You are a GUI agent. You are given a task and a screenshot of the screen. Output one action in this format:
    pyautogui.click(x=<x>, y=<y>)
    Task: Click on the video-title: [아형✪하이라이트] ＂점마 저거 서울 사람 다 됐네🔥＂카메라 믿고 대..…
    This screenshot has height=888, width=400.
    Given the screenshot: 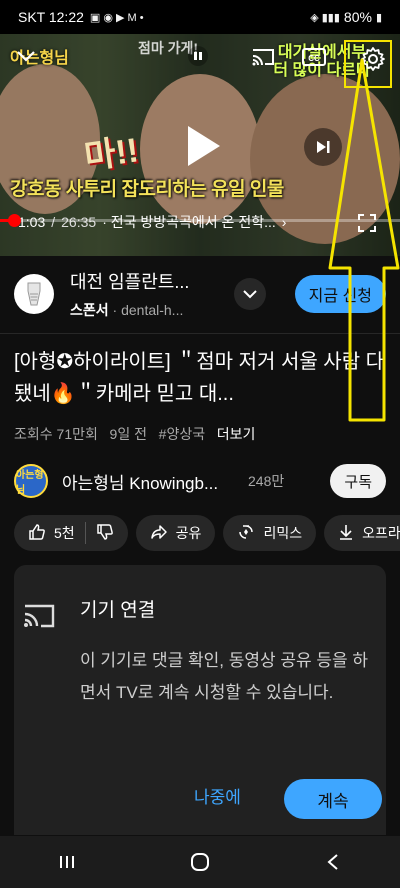 What is the action you would take?
    pyautogui.click(x=200, y=378)
    